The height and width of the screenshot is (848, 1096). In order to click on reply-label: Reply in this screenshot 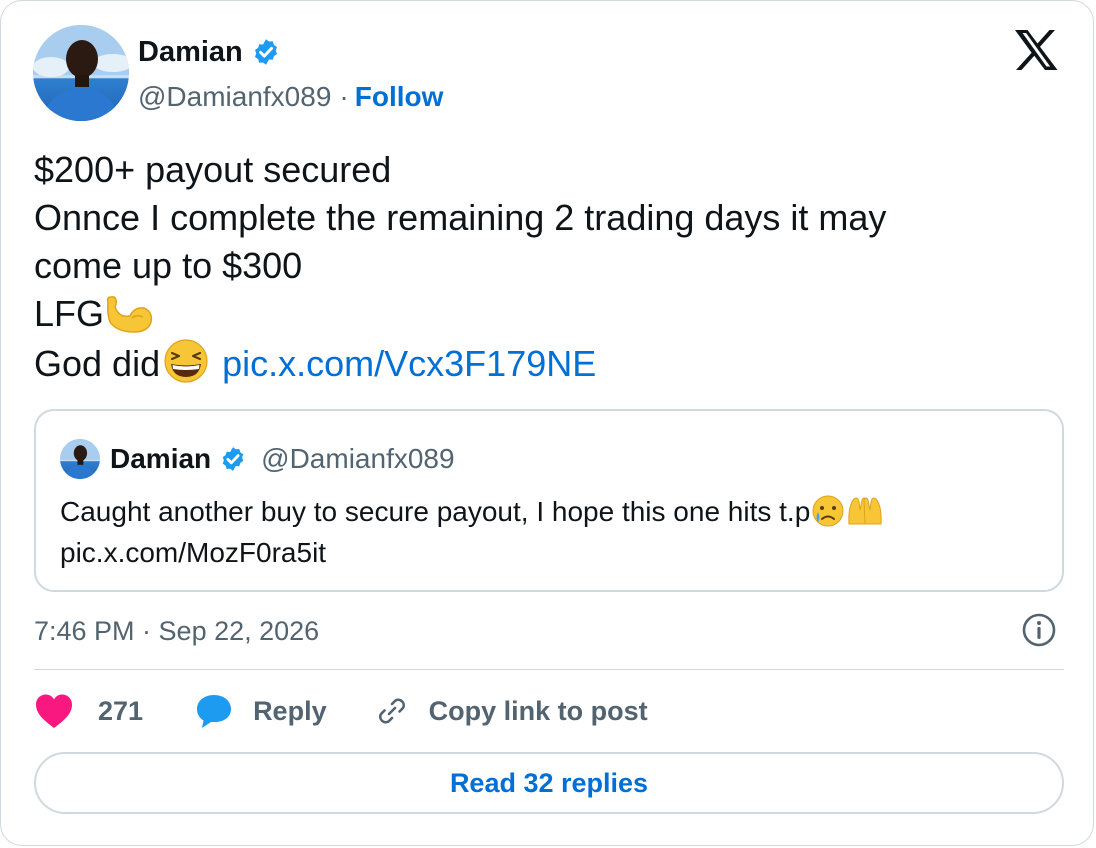, I will do `click(290, 710)`.